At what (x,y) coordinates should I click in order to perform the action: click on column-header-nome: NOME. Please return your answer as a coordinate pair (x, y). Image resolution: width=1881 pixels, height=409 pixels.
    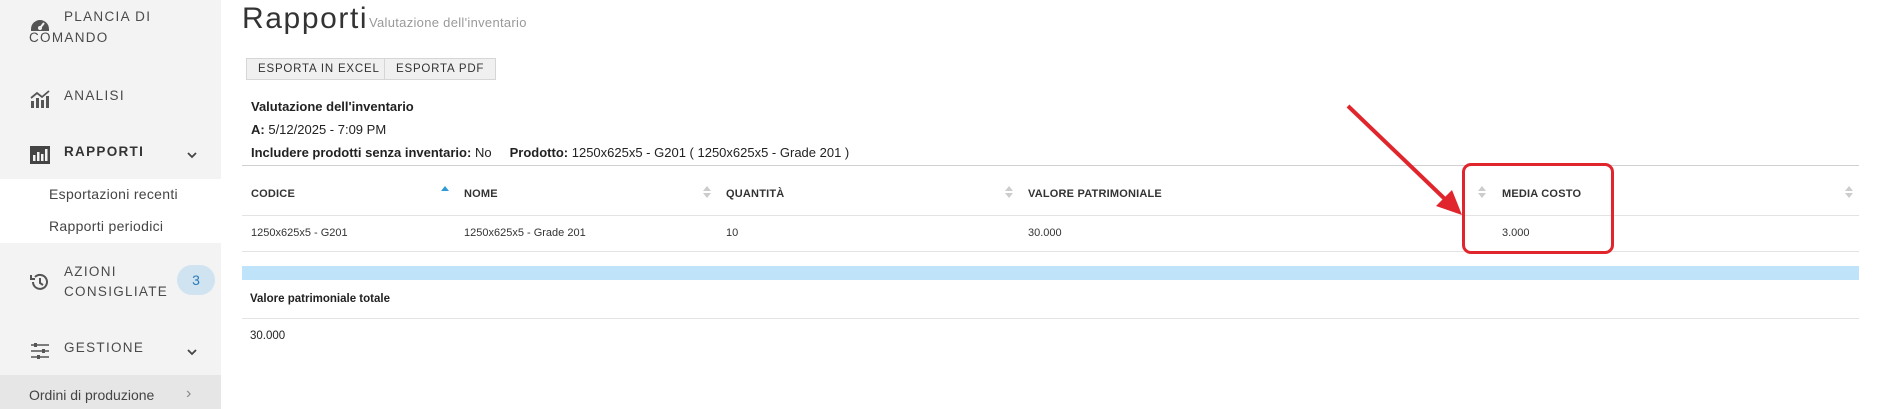
    Looking at the image, I should click on (481, 194).